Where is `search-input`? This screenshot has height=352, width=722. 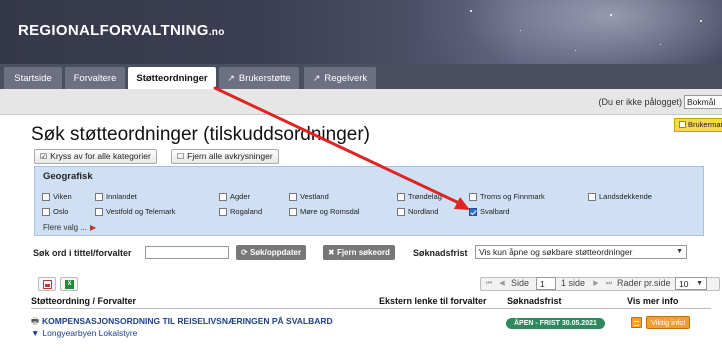
search-input is located at coordinates (187, 252).